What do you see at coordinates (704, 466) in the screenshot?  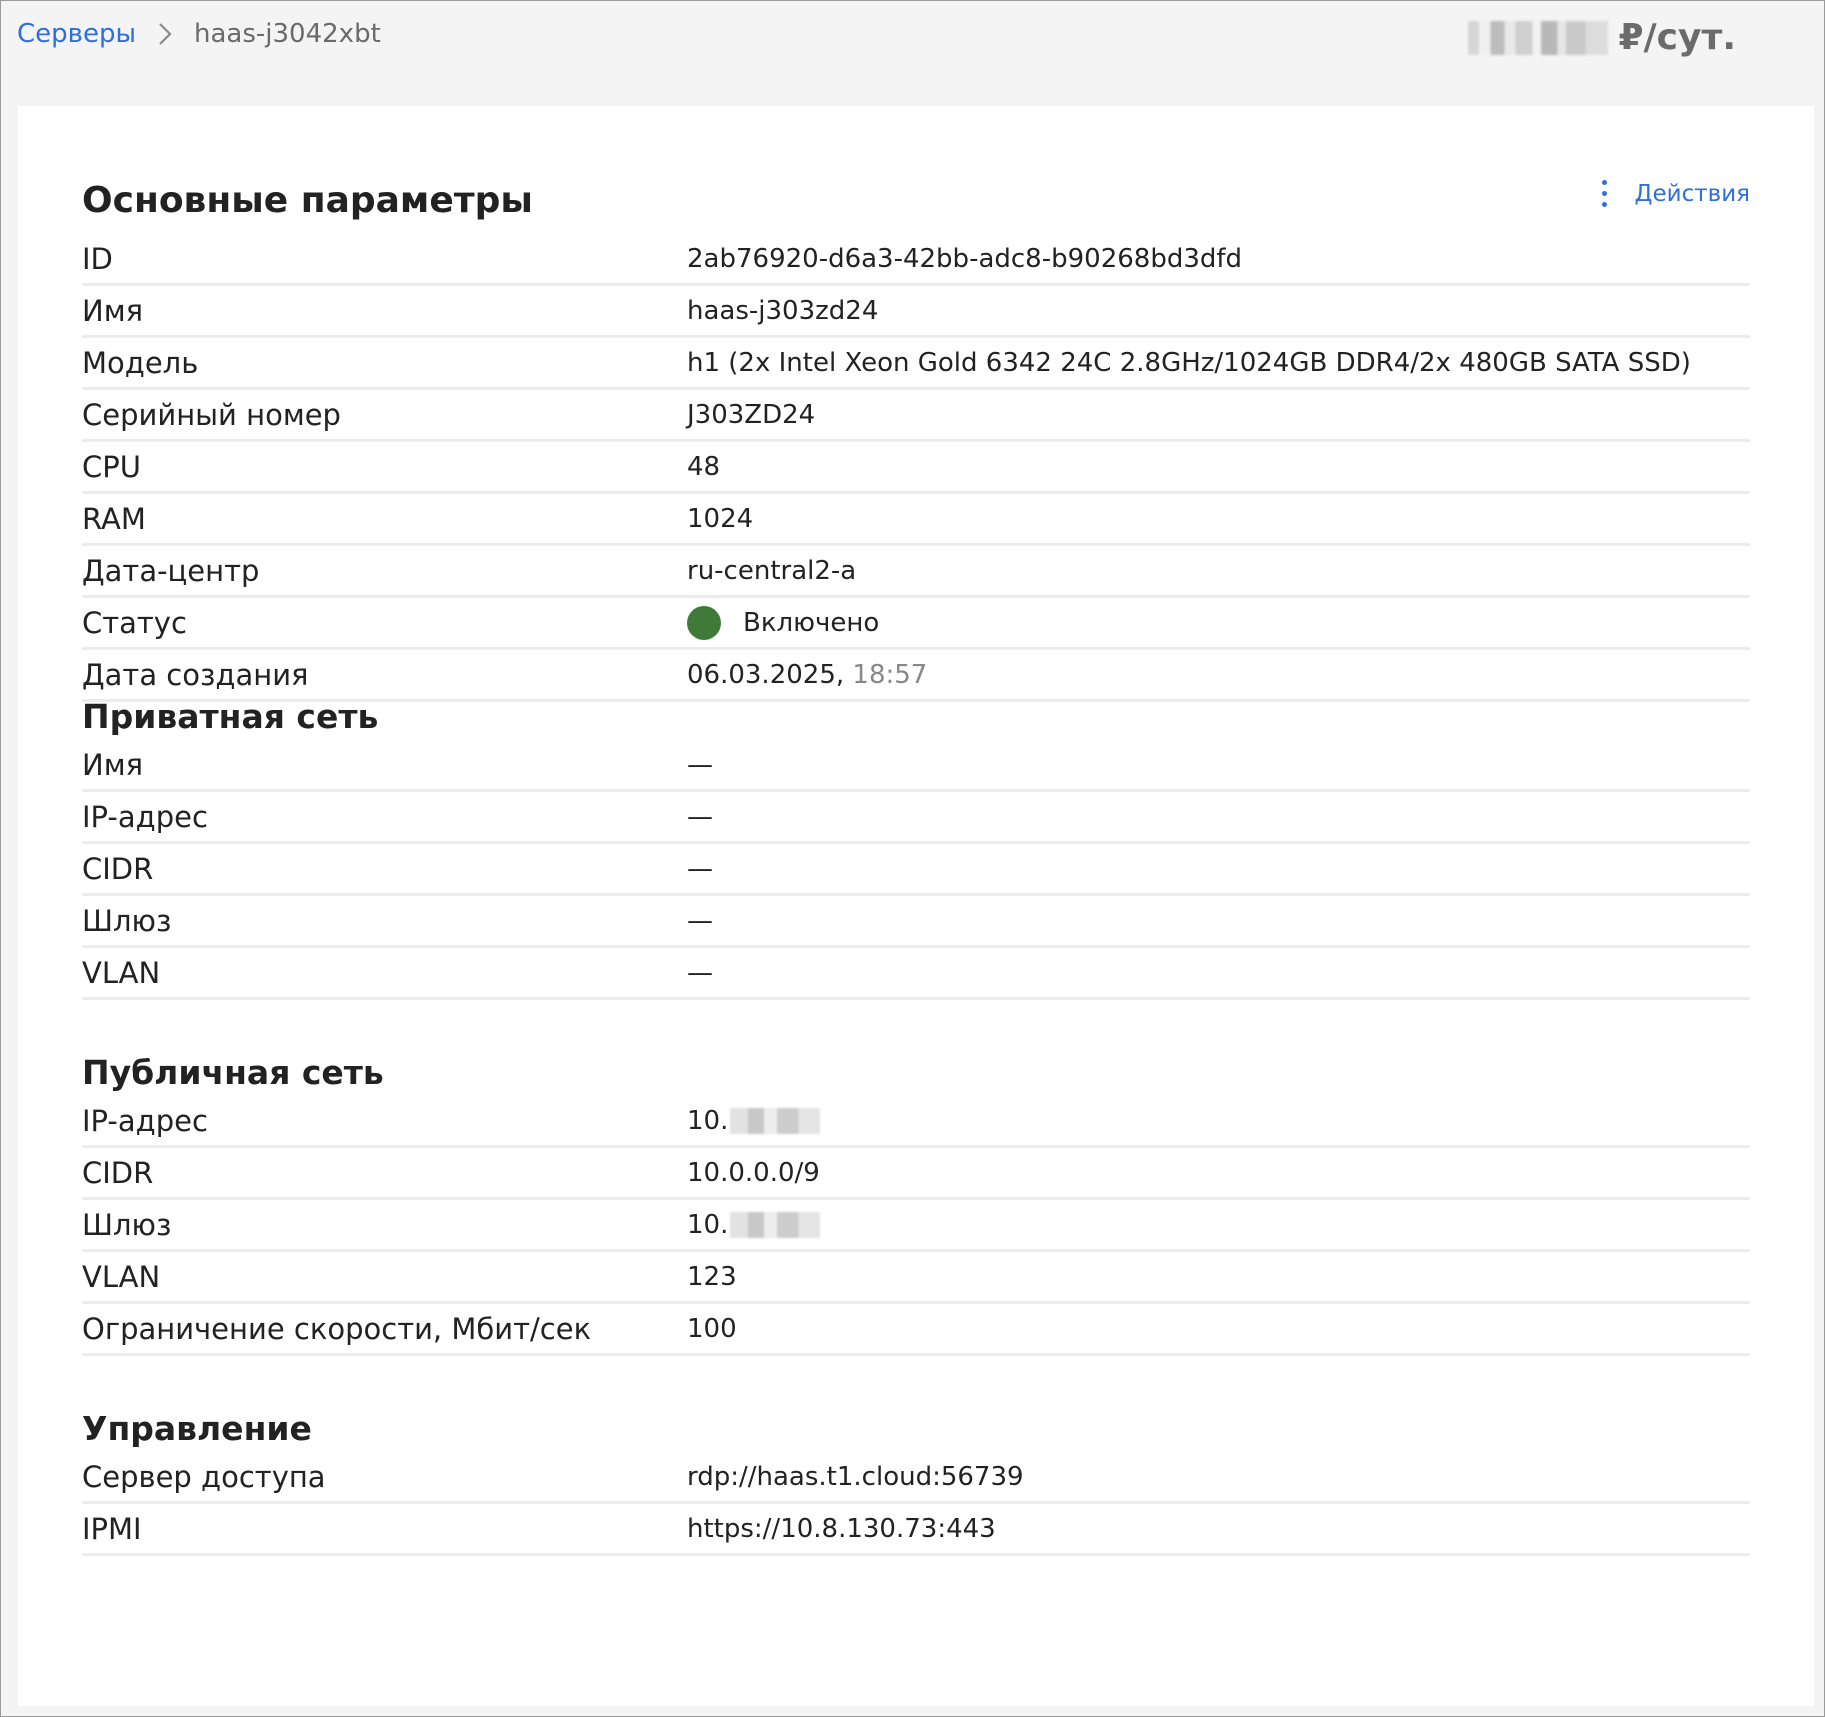 I see `param-value: 48` at bounding box center [704, 466].